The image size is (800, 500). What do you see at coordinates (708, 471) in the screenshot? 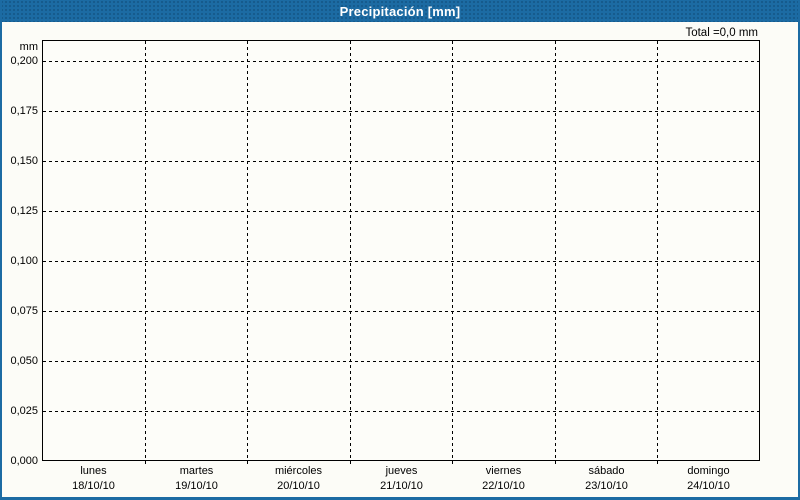
I see `day-name: domingo` at bounding box center [708, 471].